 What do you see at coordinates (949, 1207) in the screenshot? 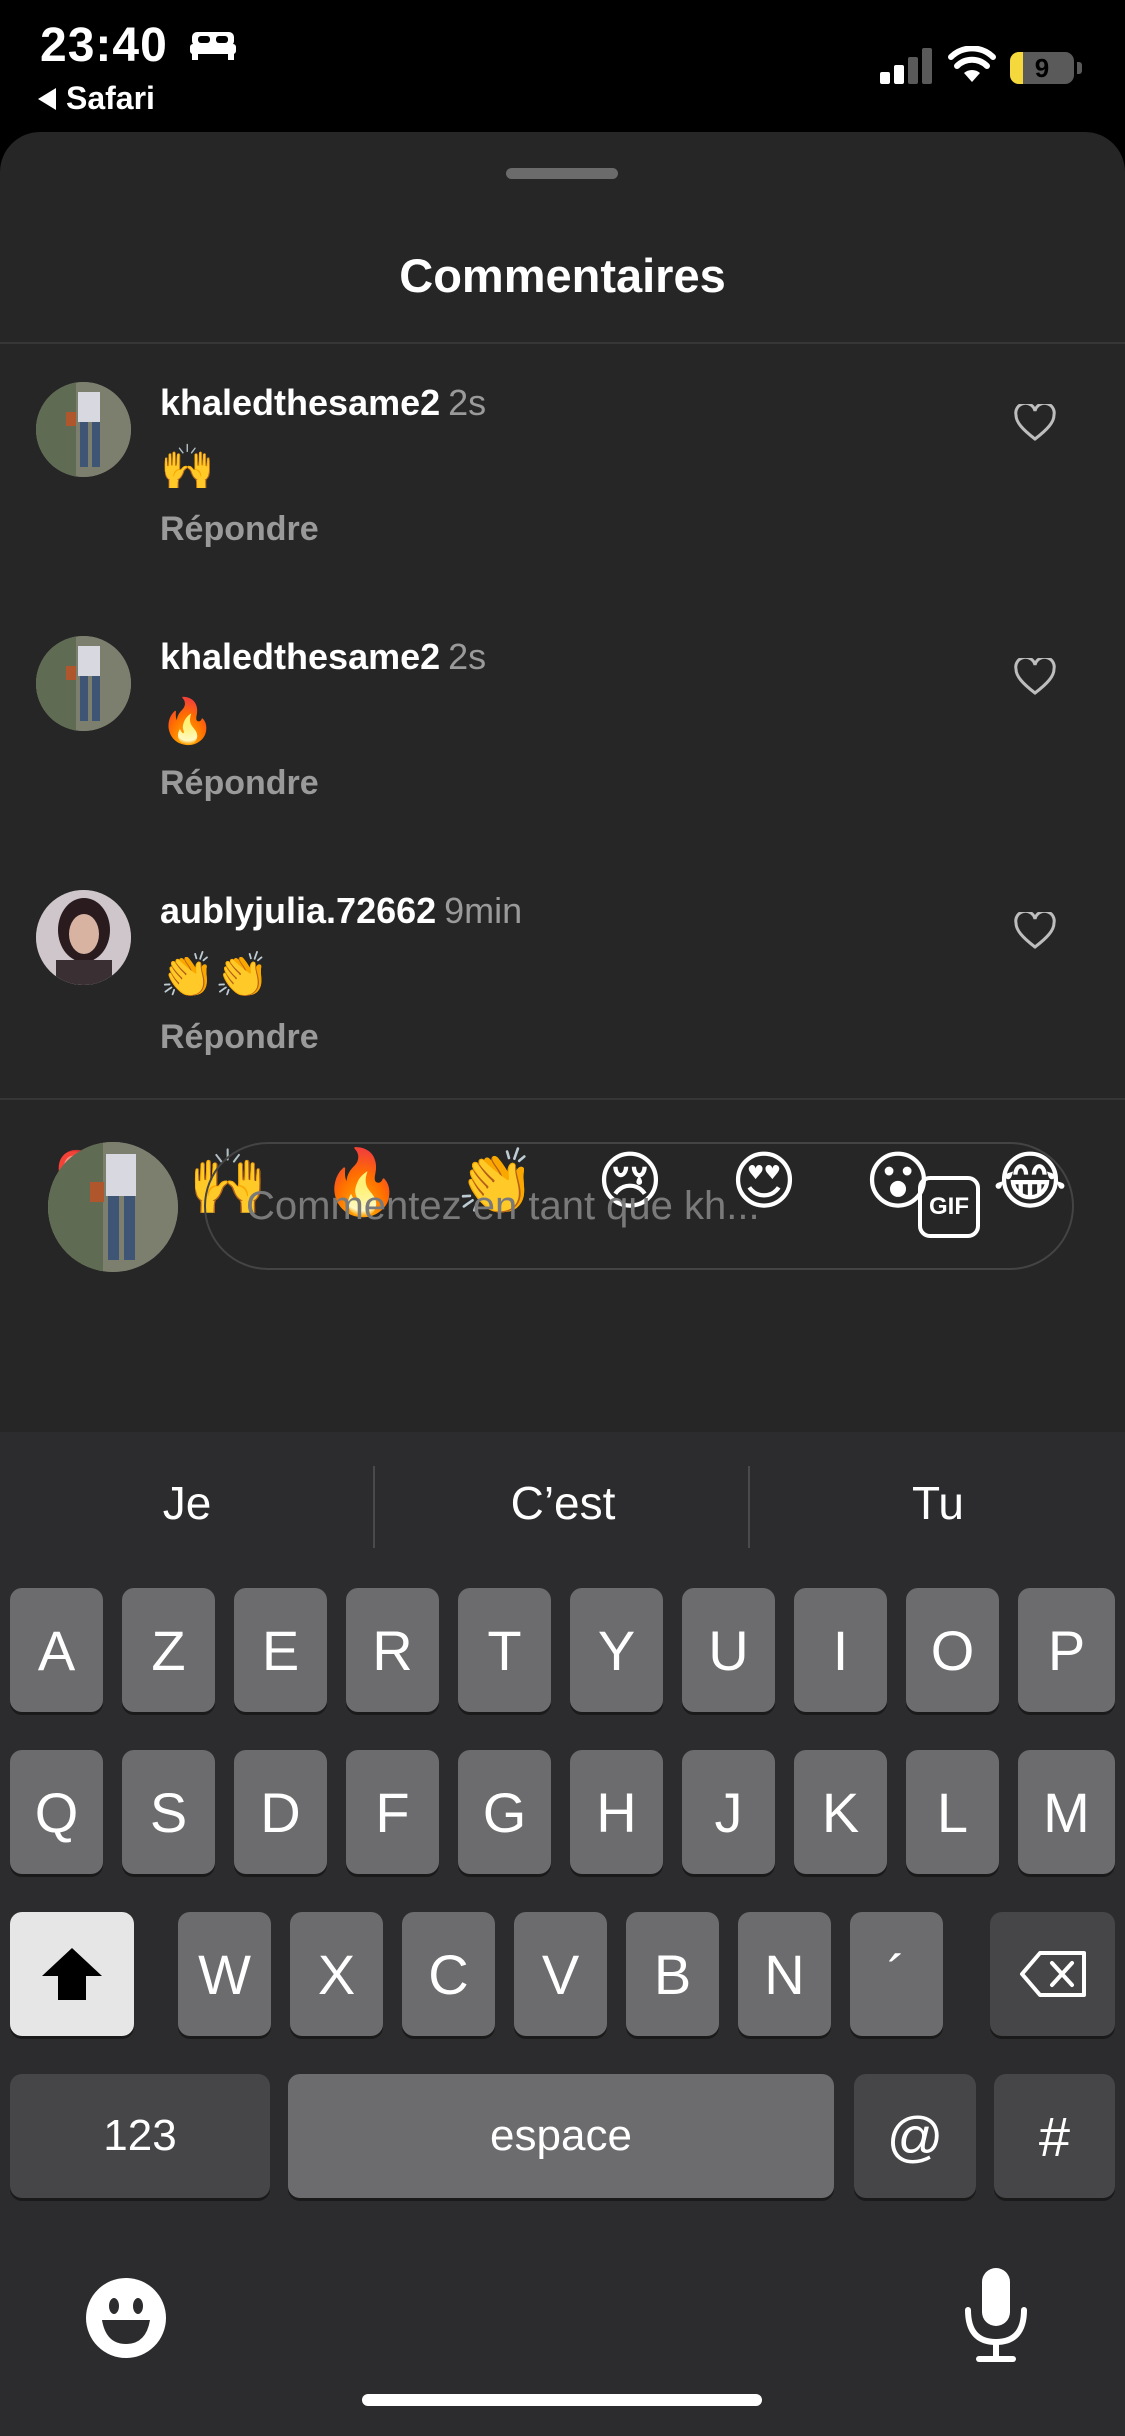
I see `gif-button: GIF` at bounding box center [949, 1207].